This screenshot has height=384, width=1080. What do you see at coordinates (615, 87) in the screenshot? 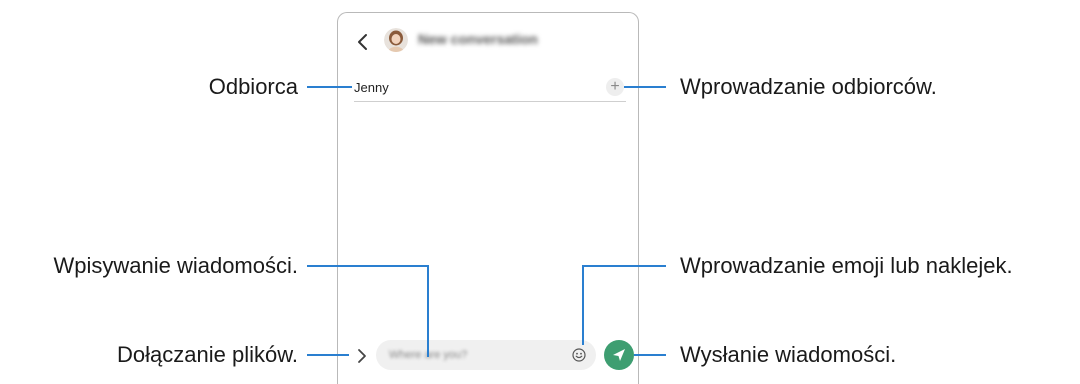
I see `add-recipient-button: +` at bounding box center [615, 87].